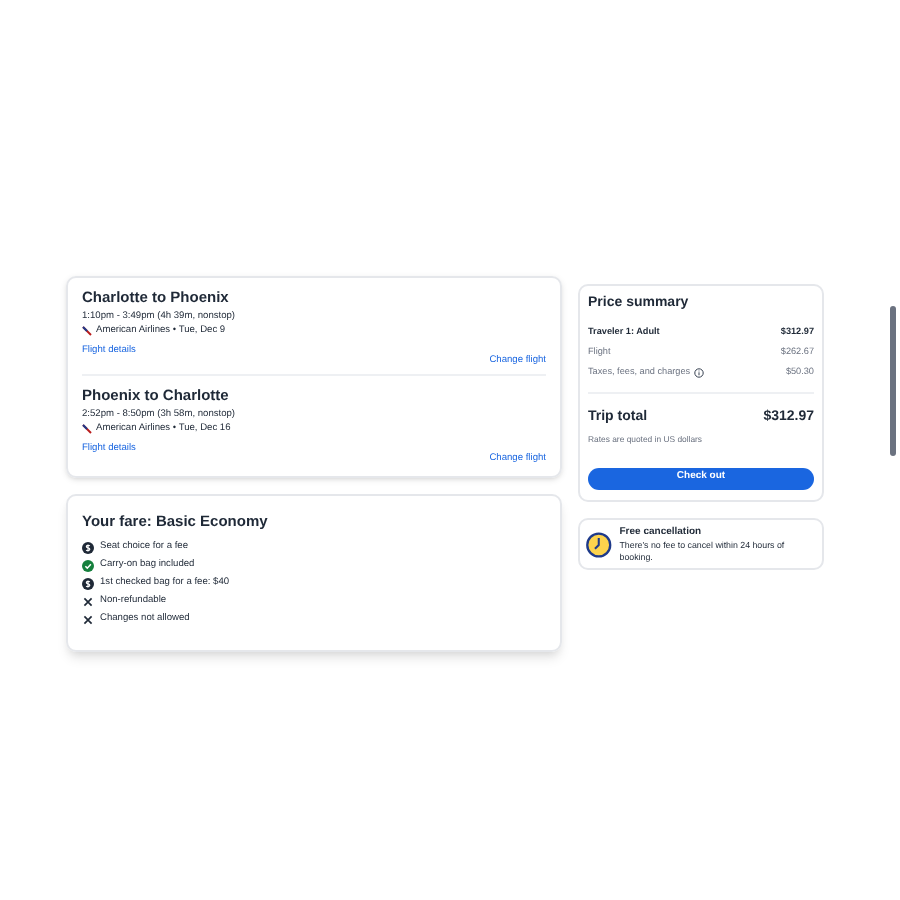 The image size is (900, 900). I want to click on check-icon, so click(88, 566).